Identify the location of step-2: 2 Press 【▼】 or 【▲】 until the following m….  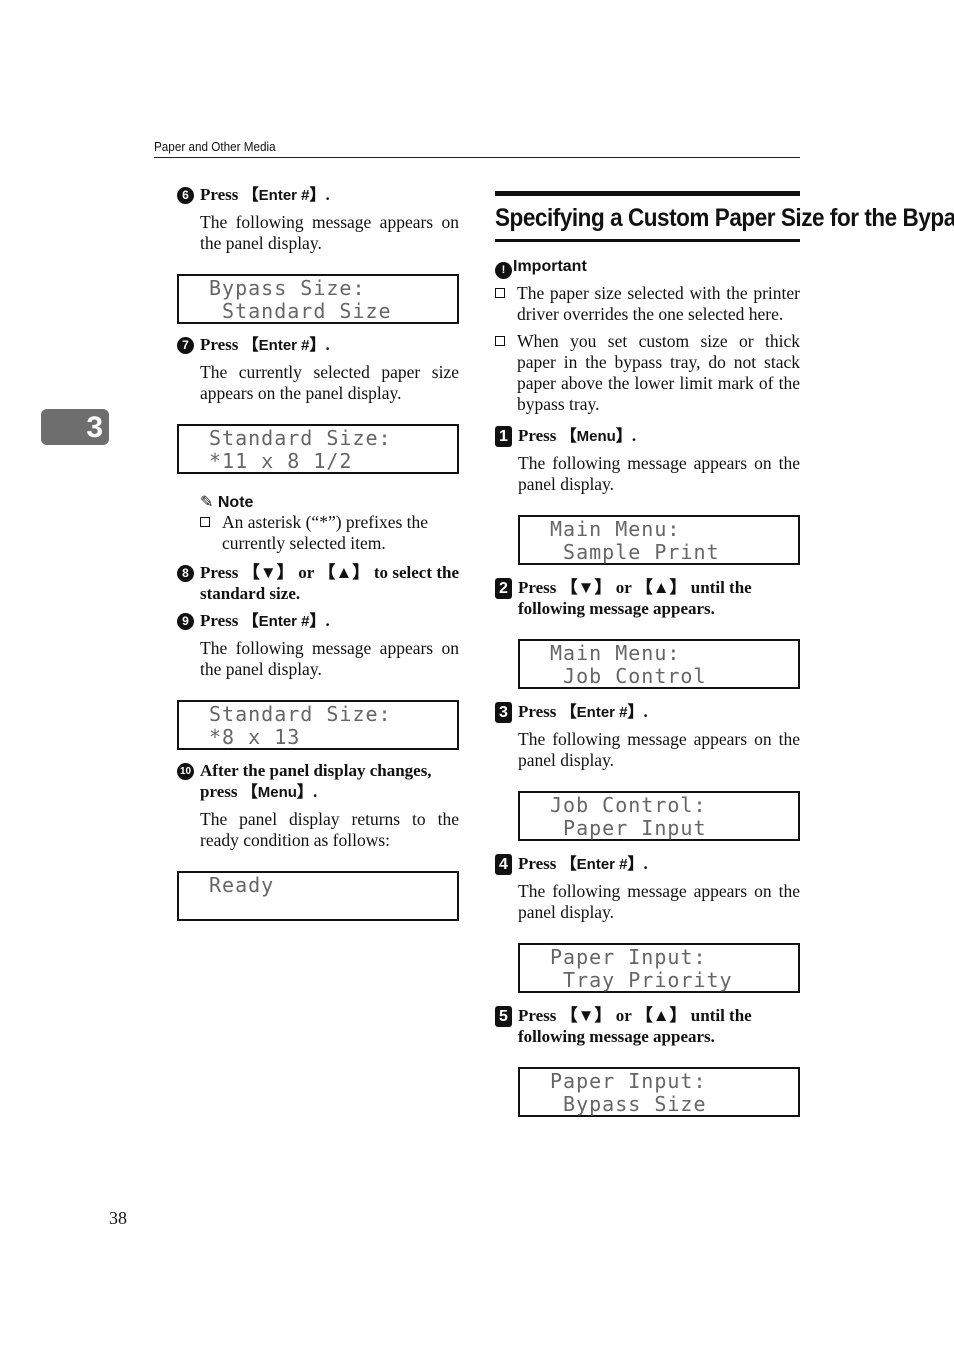
(647, 598).